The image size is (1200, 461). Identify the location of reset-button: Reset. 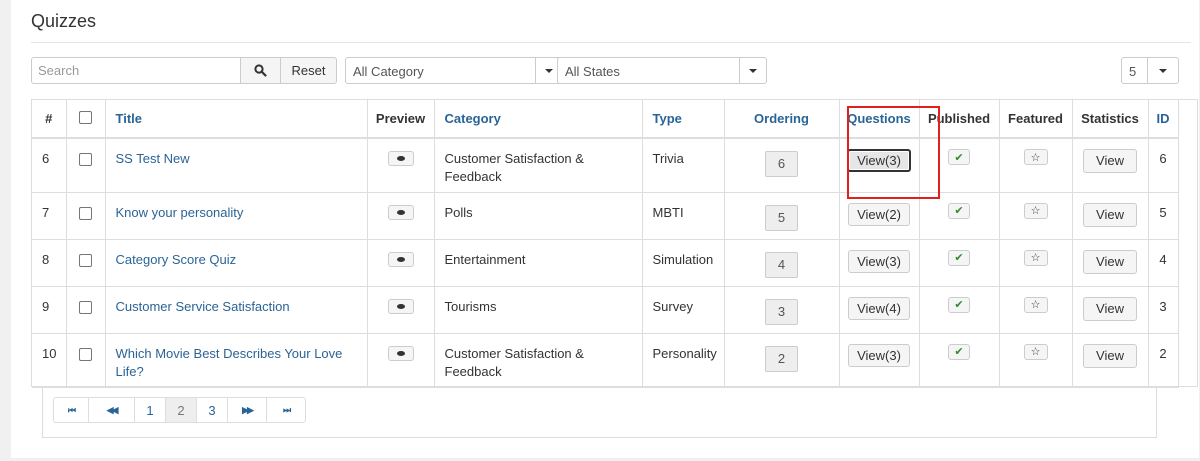
(308, 70).